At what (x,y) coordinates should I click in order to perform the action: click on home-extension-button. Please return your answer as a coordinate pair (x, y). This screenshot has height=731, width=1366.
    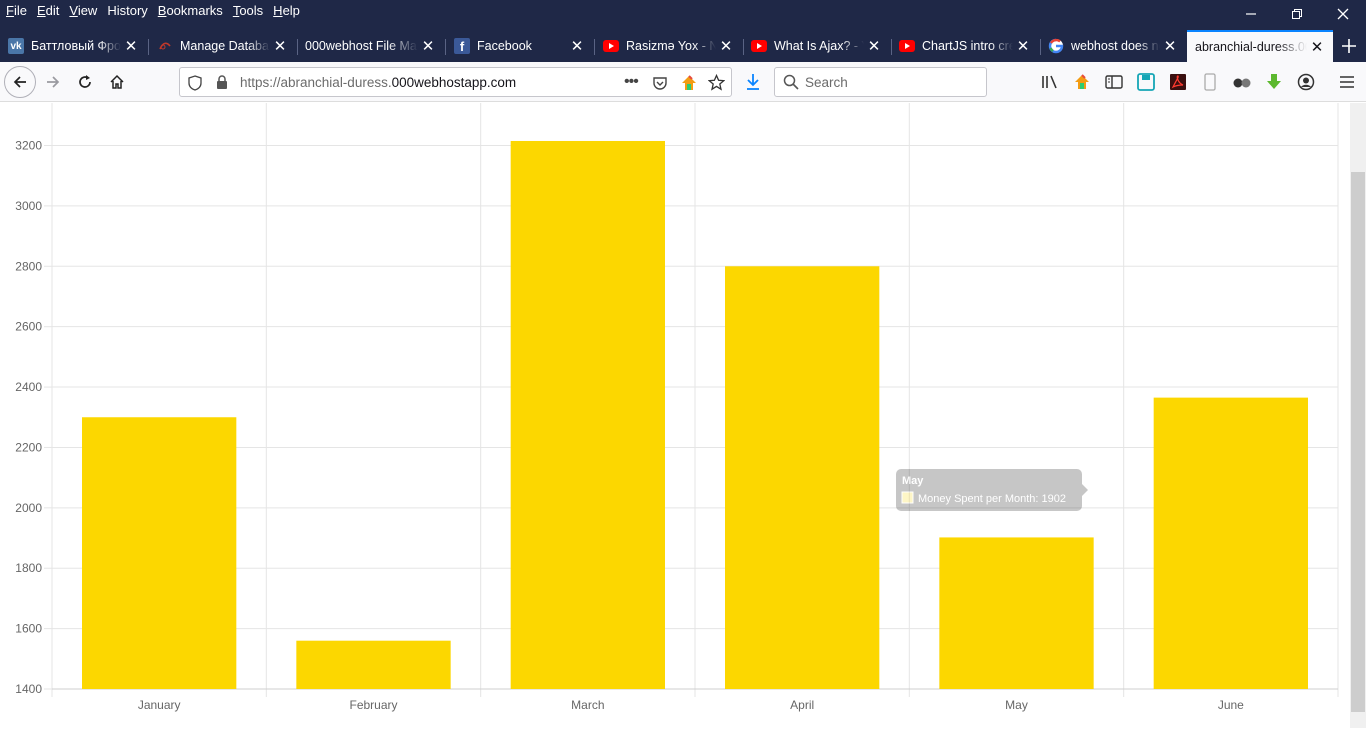
    Looking at the image, I should click on (1082, 82).